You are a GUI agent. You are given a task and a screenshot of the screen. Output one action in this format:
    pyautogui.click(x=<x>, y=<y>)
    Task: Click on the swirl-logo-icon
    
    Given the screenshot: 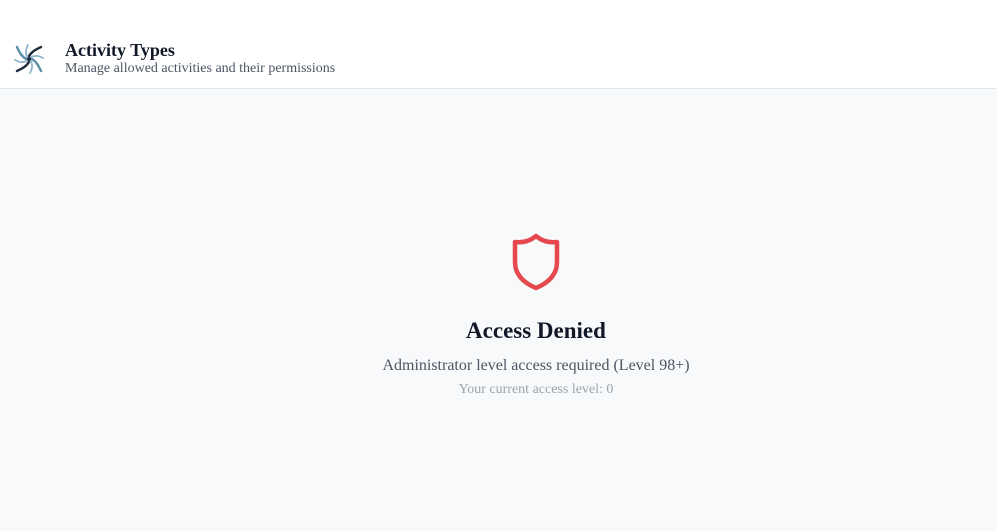 What is the action you would take?
    pyautogui.click(x=29, y=59)
    